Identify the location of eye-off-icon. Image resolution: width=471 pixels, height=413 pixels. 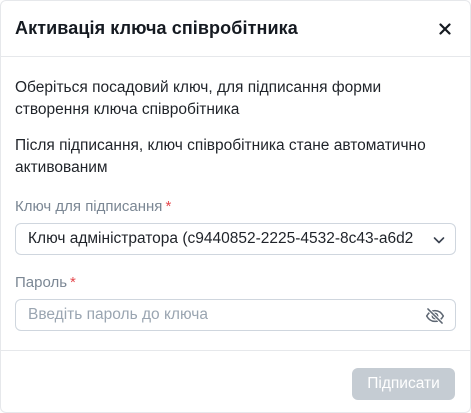
(435, 316).